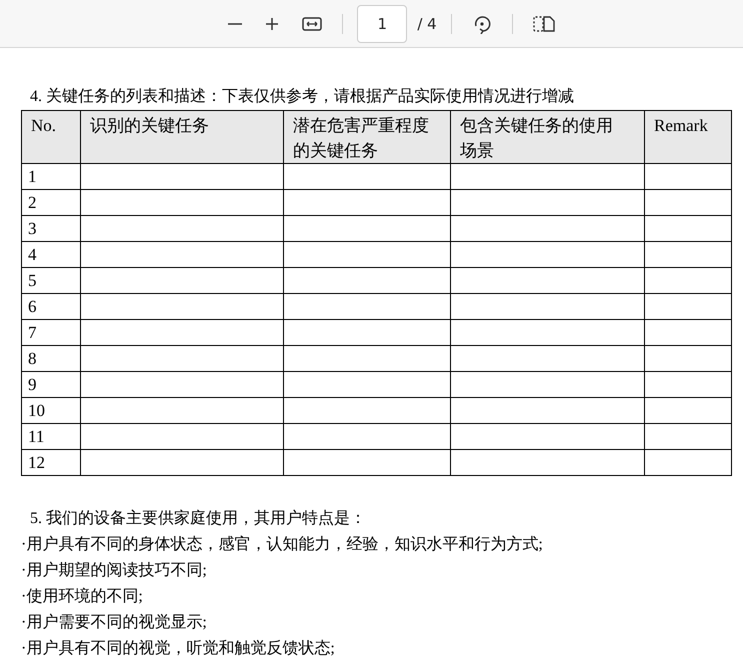  What do you see at coordinates (178, 648) in the screenshot?
I see `list-item: ·用户具有不同的视觉，听觉和触觉反馈状态;` at bounding box center [178, 648].